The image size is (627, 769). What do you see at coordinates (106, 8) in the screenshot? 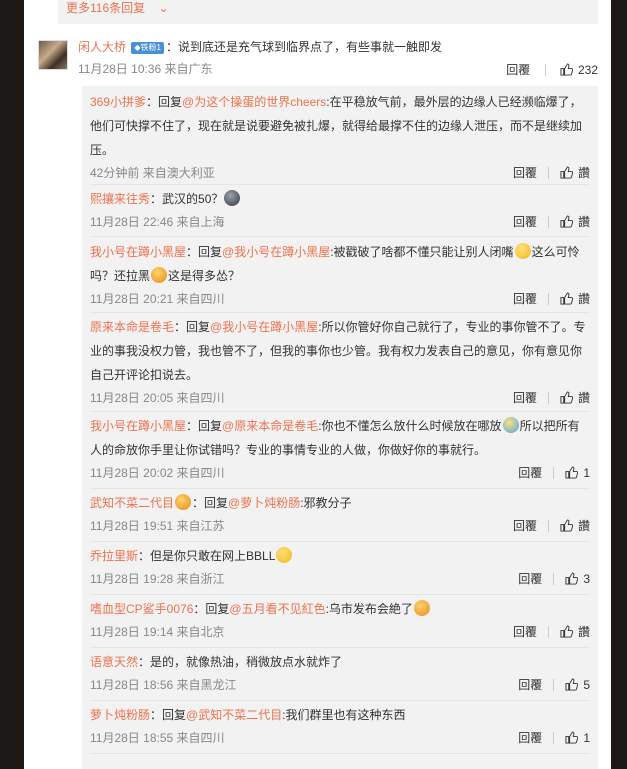
I see `more-replies-label: 更多116条回复` at bounding box center [106, 8].